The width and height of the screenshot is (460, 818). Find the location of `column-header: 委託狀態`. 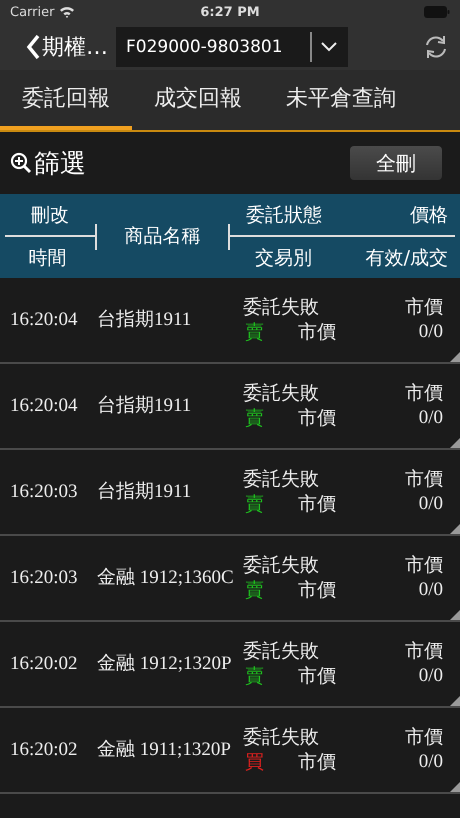

column-header: 委託狀態 is located at coordinates (284, 215).